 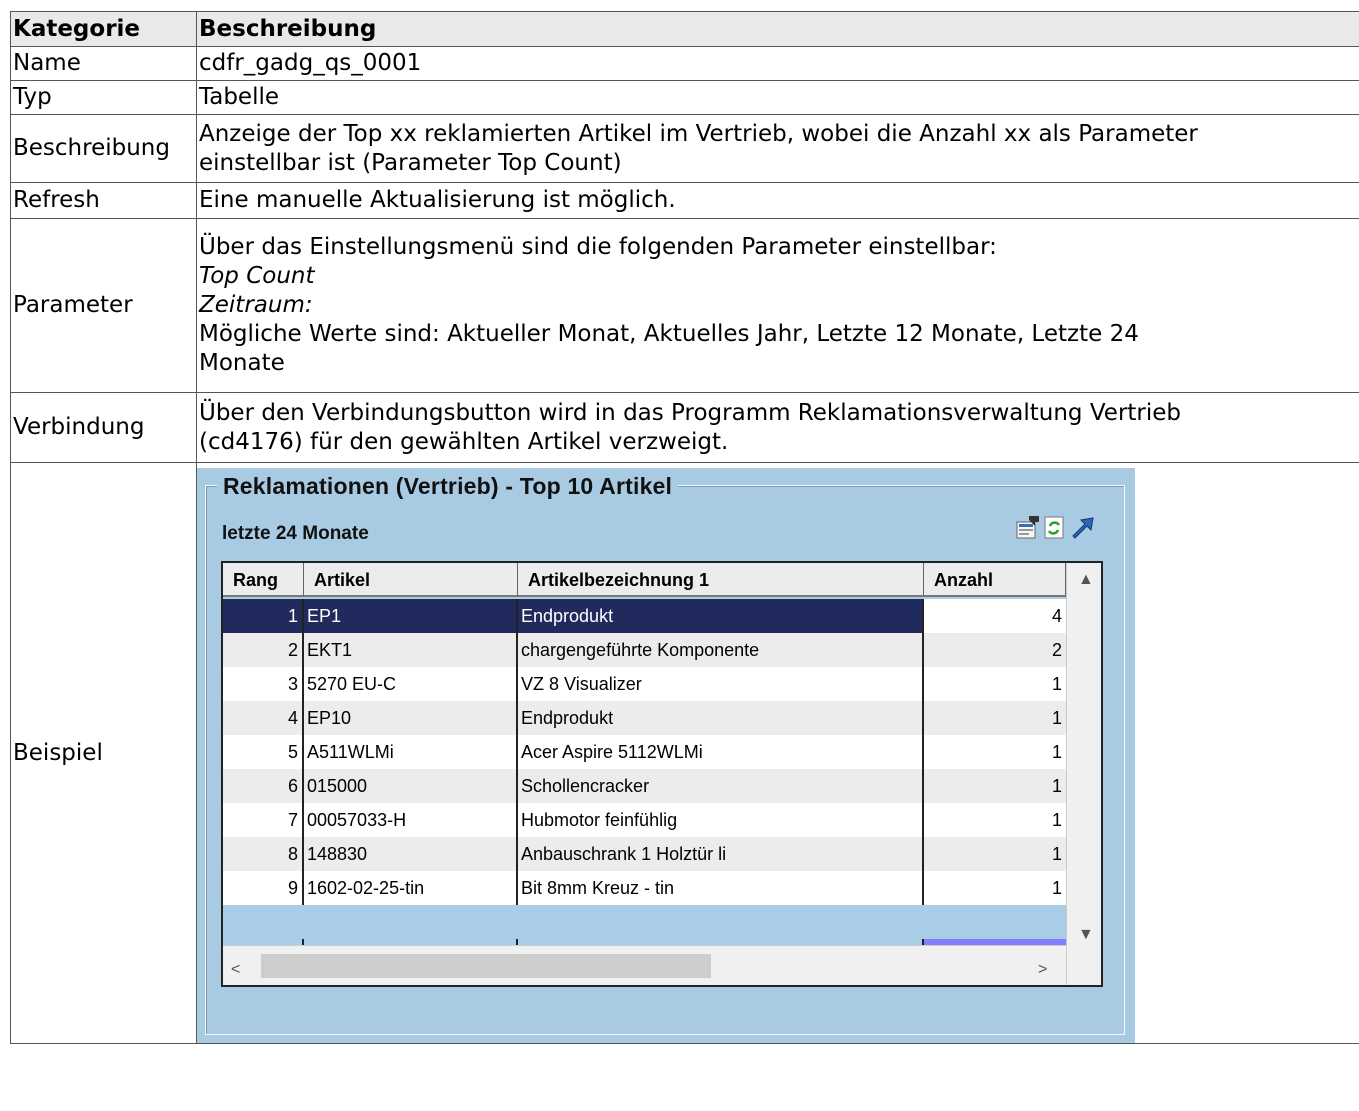 What do you see at coordinates (1042, 969) in the screenshot?
I see `scroll-right-icon: >` at bounding box center [1042, 969].